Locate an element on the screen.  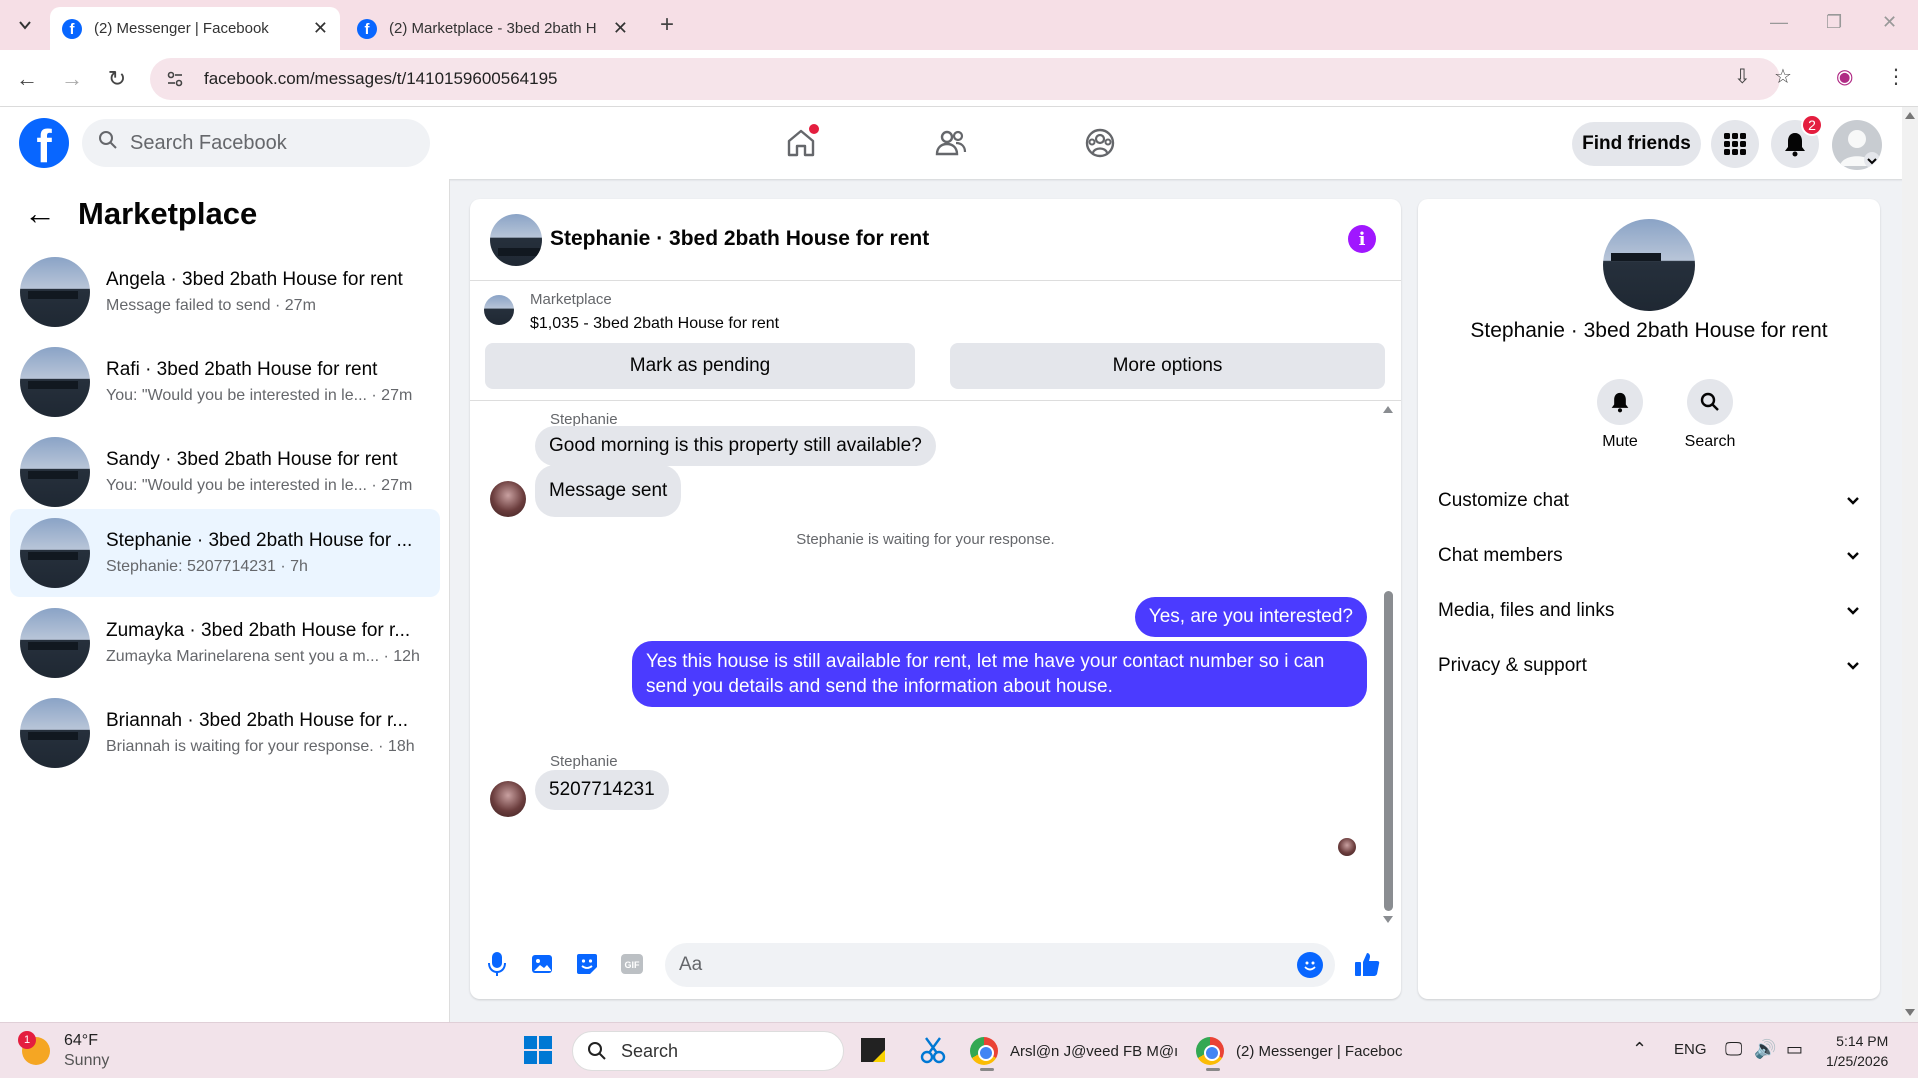
search-icon is located at coordinates (108, 143).